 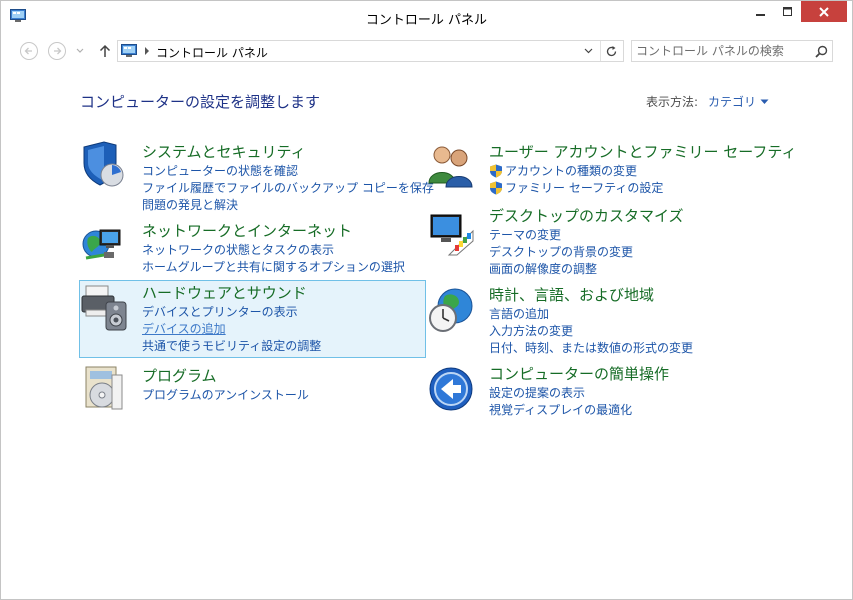 I want to click on maximize-icon, so click(x=787, y=11).